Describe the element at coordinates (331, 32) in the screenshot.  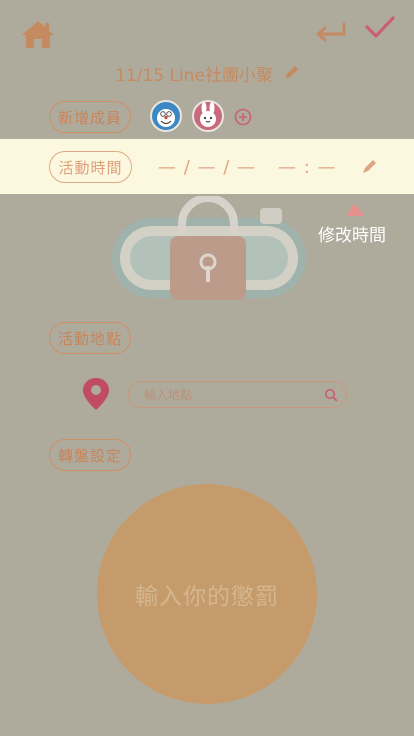
I see `back-arrow-icon` at that location.